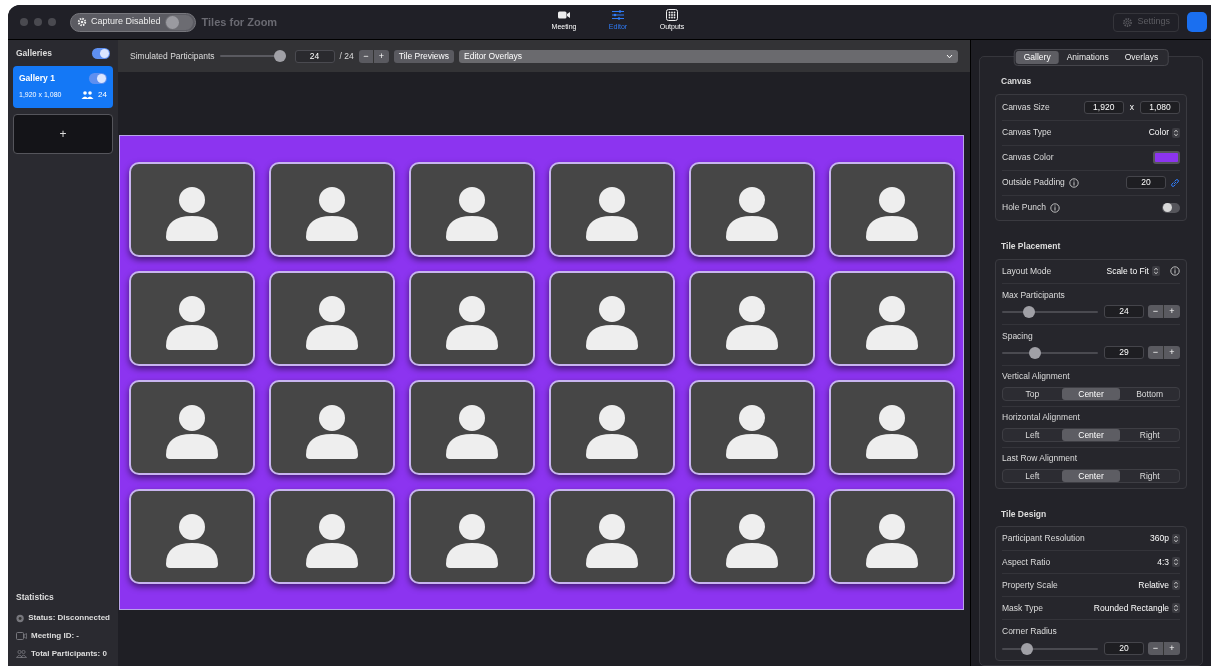  What do you see at coordinates (35, 597) in the screenshot?
I see `section-title: Statistics` at bounding box center [35, 597].